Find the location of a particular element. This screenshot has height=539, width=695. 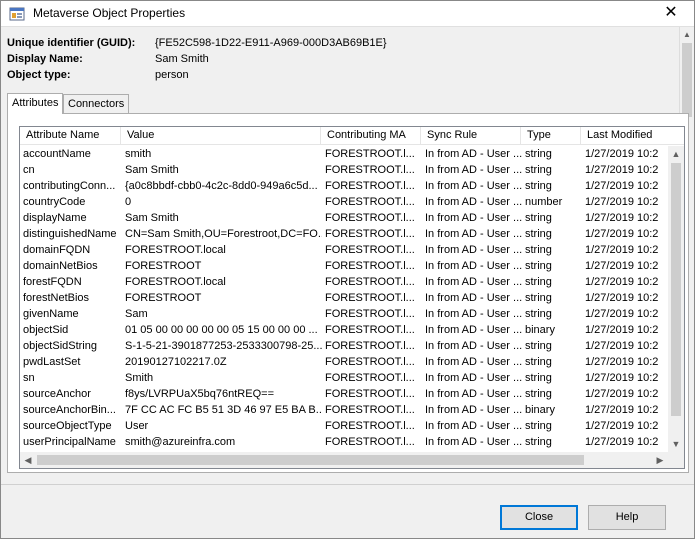

dialog-scrollbar-thumb is located at coordinates (687, 80).